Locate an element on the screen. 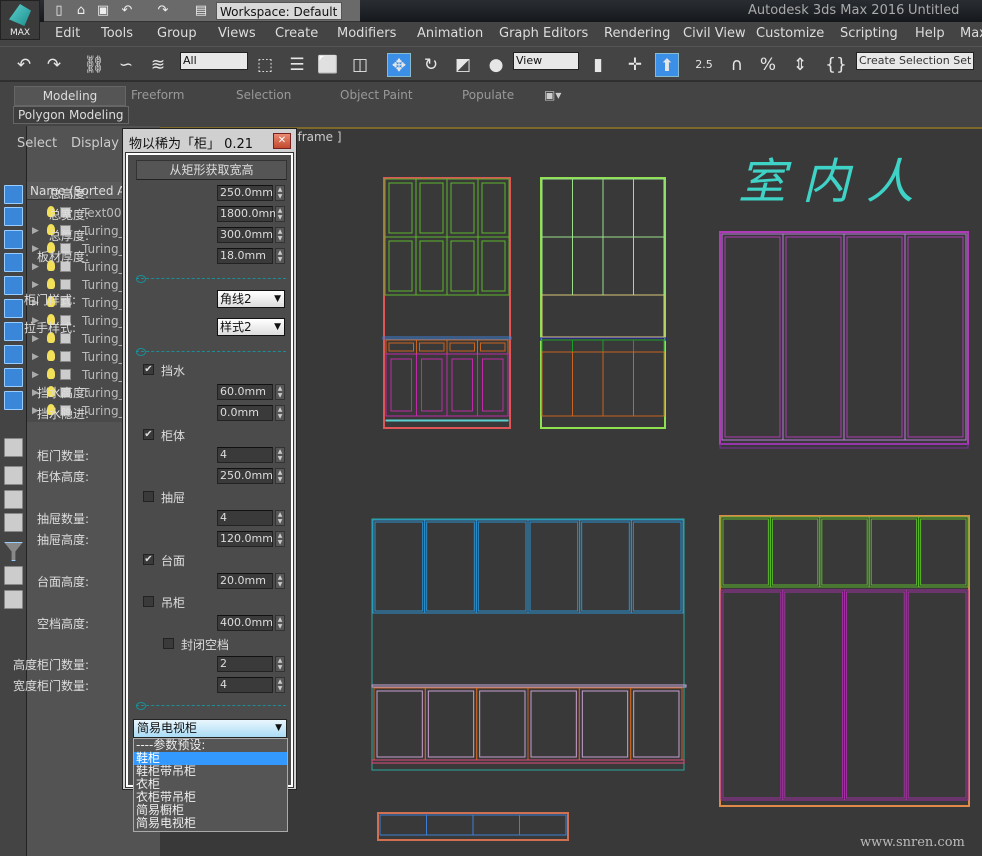 Image resolution: width=982 pixels, height=856 pixels. drawer-height-label: 抽屉高度: is located at coordinates (62, 540).